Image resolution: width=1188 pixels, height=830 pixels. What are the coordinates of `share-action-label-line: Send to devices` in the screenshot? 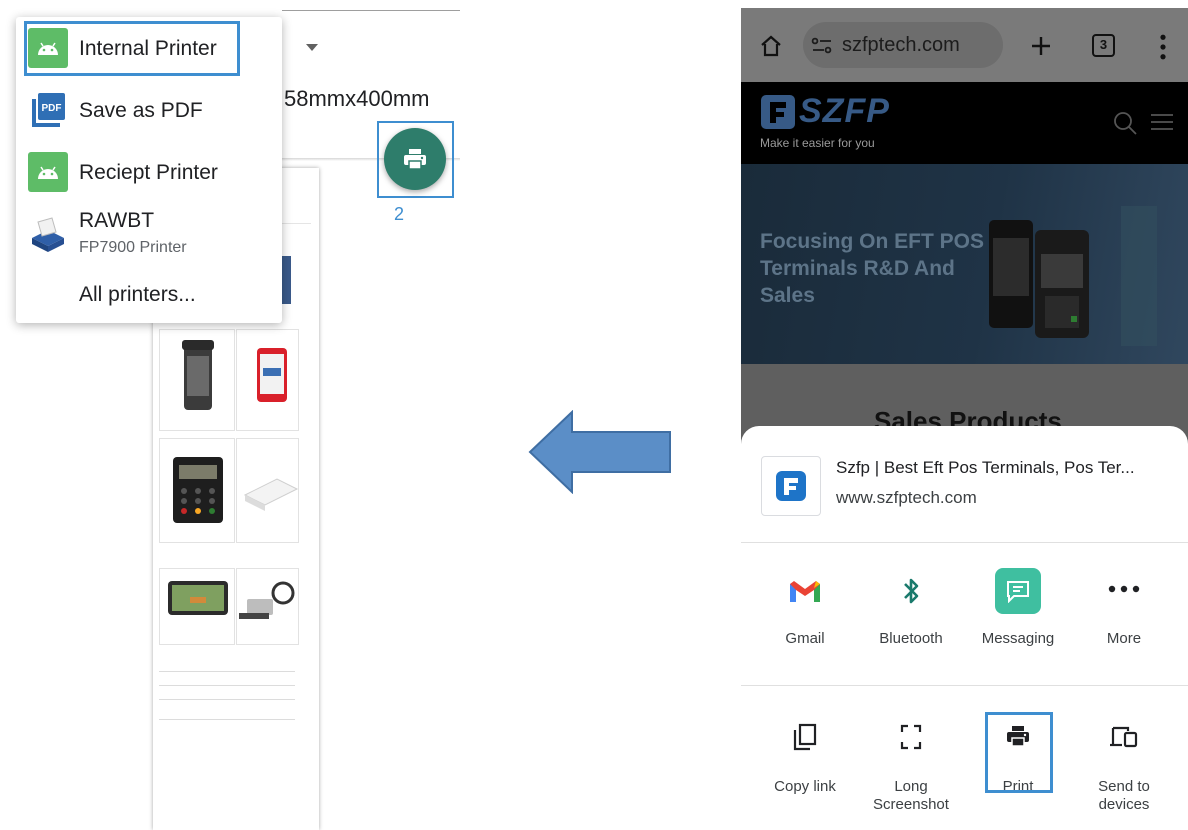 It's located at (1124, 795).